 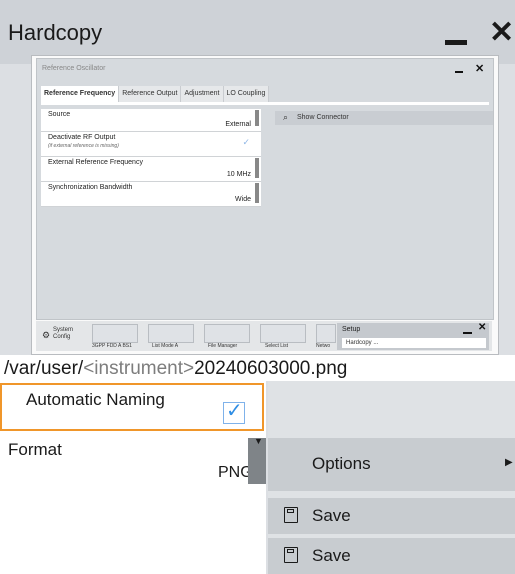 I want to click on preview-row-label: Synchronization Bandwidth, so click(x=90, y=187).